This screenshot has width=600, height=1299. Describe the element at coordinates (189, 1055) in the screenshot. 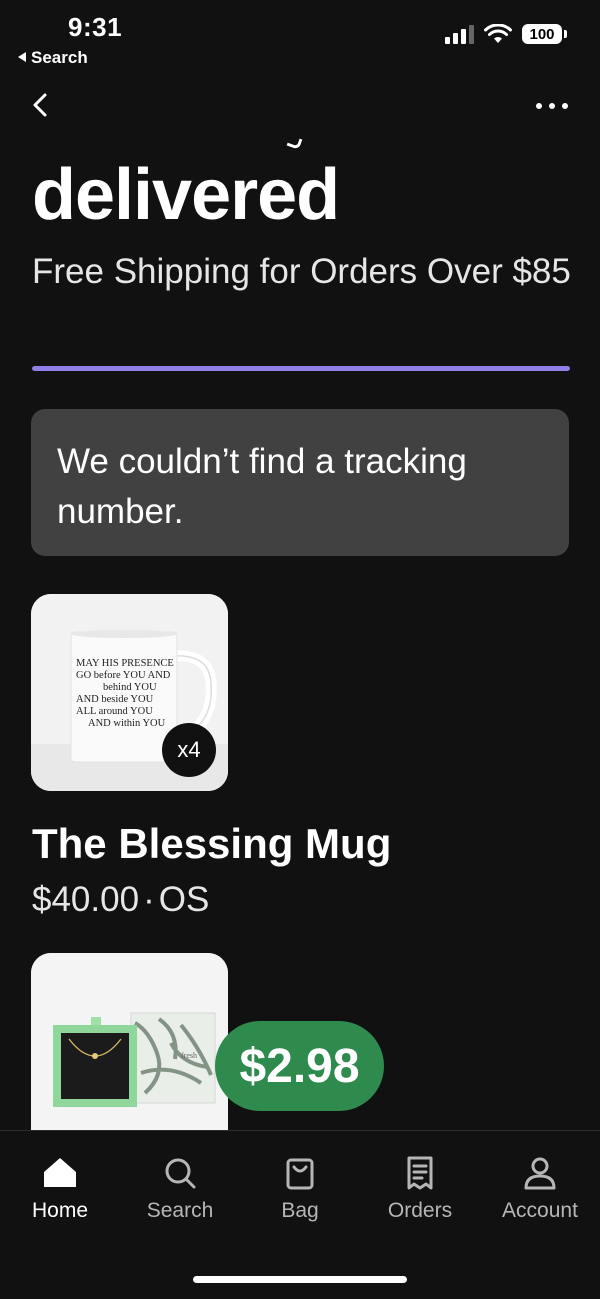

I see `svg-text: fresh` at that location.